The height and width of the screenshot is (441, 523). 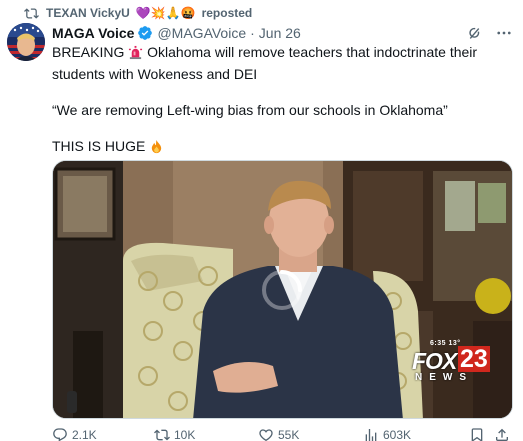 I want to click on siren-emoji-icon, so click(x=135, y=55).